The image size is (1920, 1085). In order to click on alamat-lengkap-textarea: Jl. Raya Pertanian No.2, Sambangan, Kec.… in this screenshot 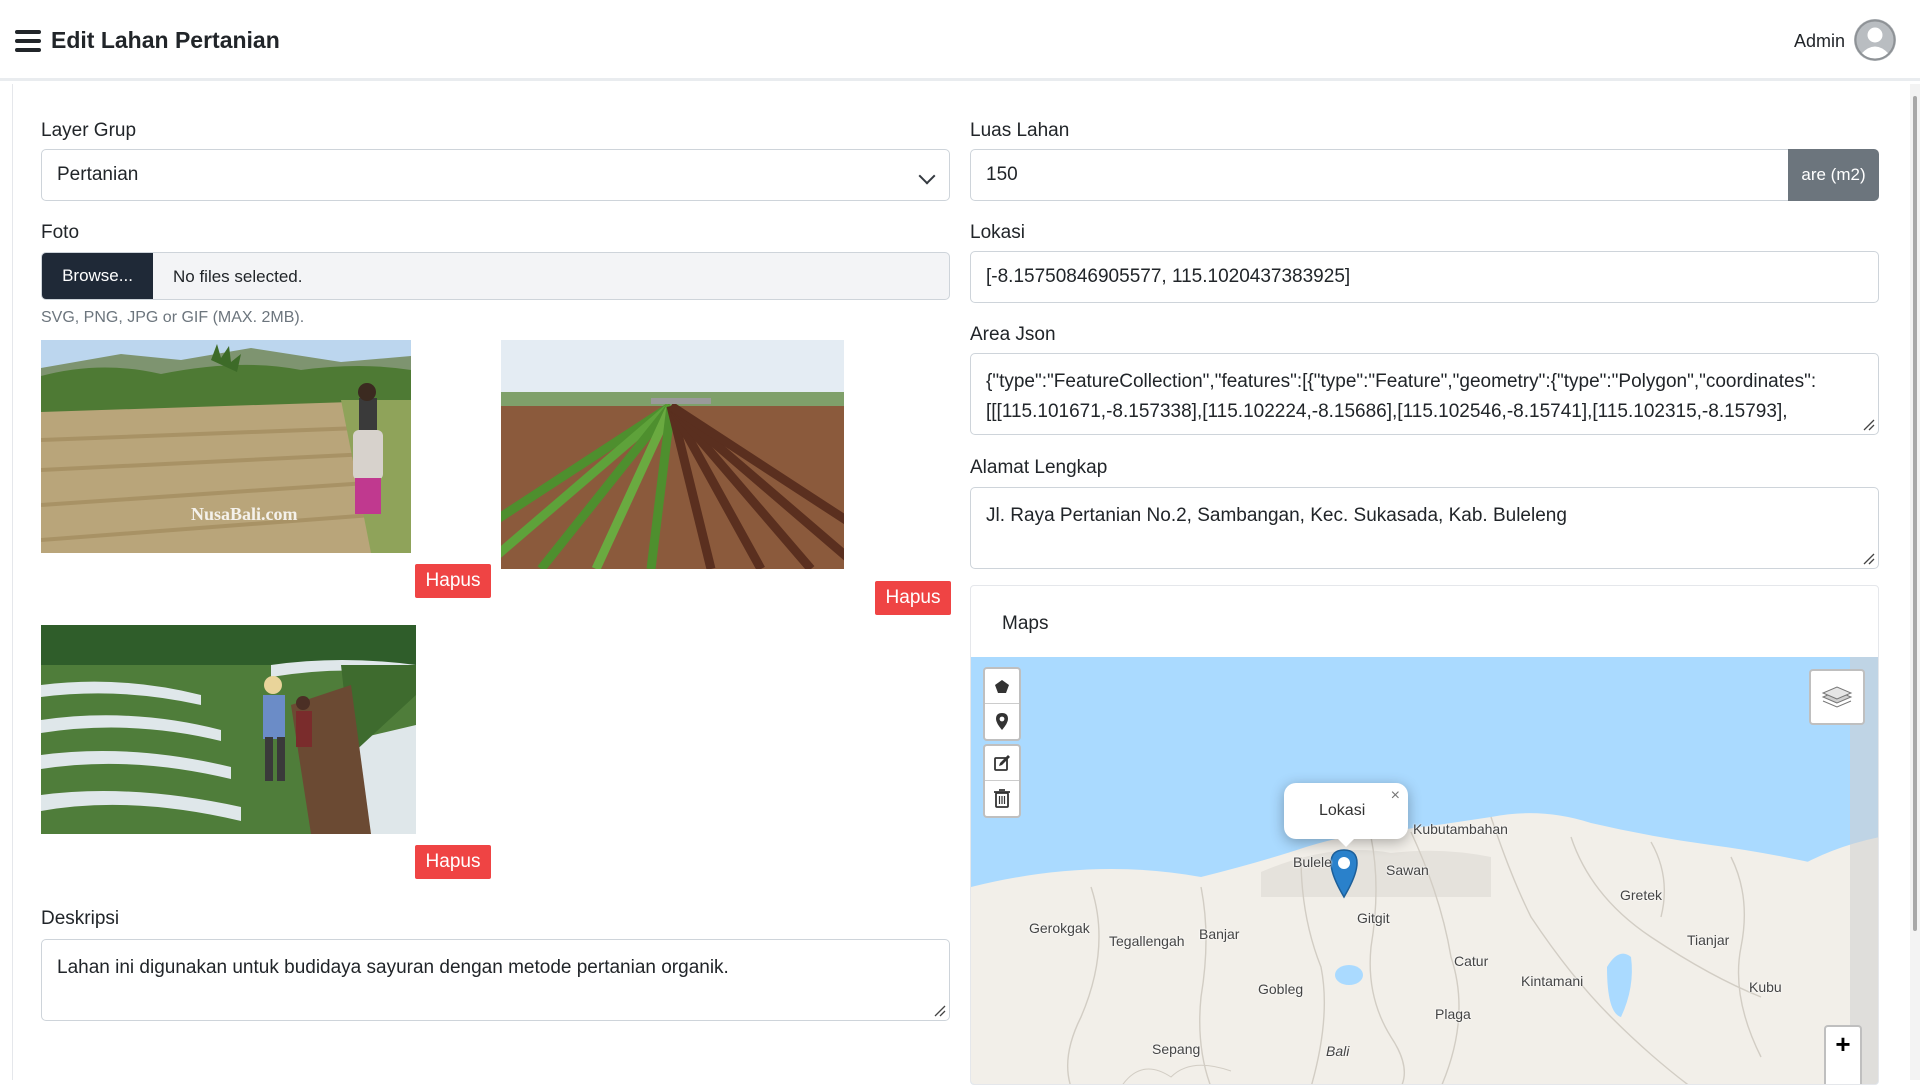, I will do `click(1424, 528)`.